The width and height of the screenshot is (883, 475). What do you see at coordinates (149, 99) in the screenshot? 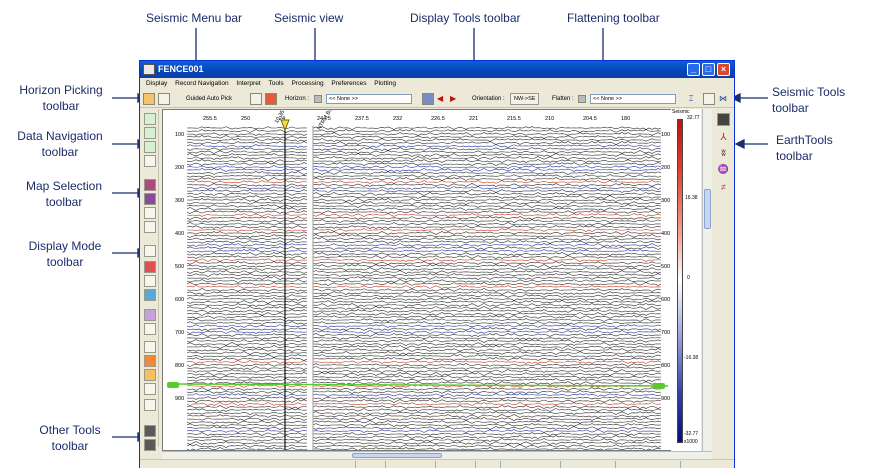
I see `pick-horizon-icon` at bounding box center [149, 99].